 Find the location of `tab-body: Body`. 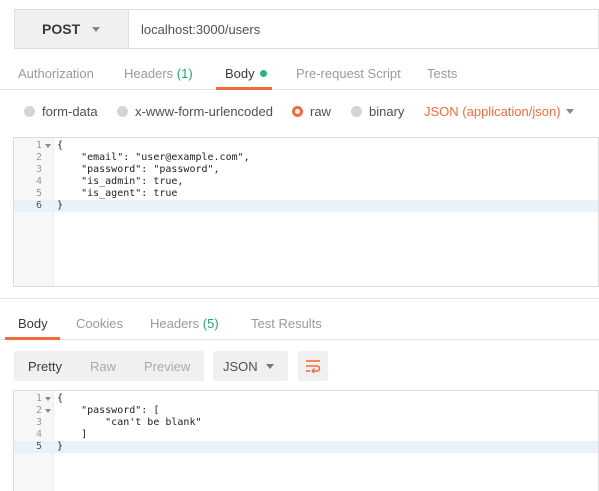

tab-body: Body is located at coordinates (246, 73).